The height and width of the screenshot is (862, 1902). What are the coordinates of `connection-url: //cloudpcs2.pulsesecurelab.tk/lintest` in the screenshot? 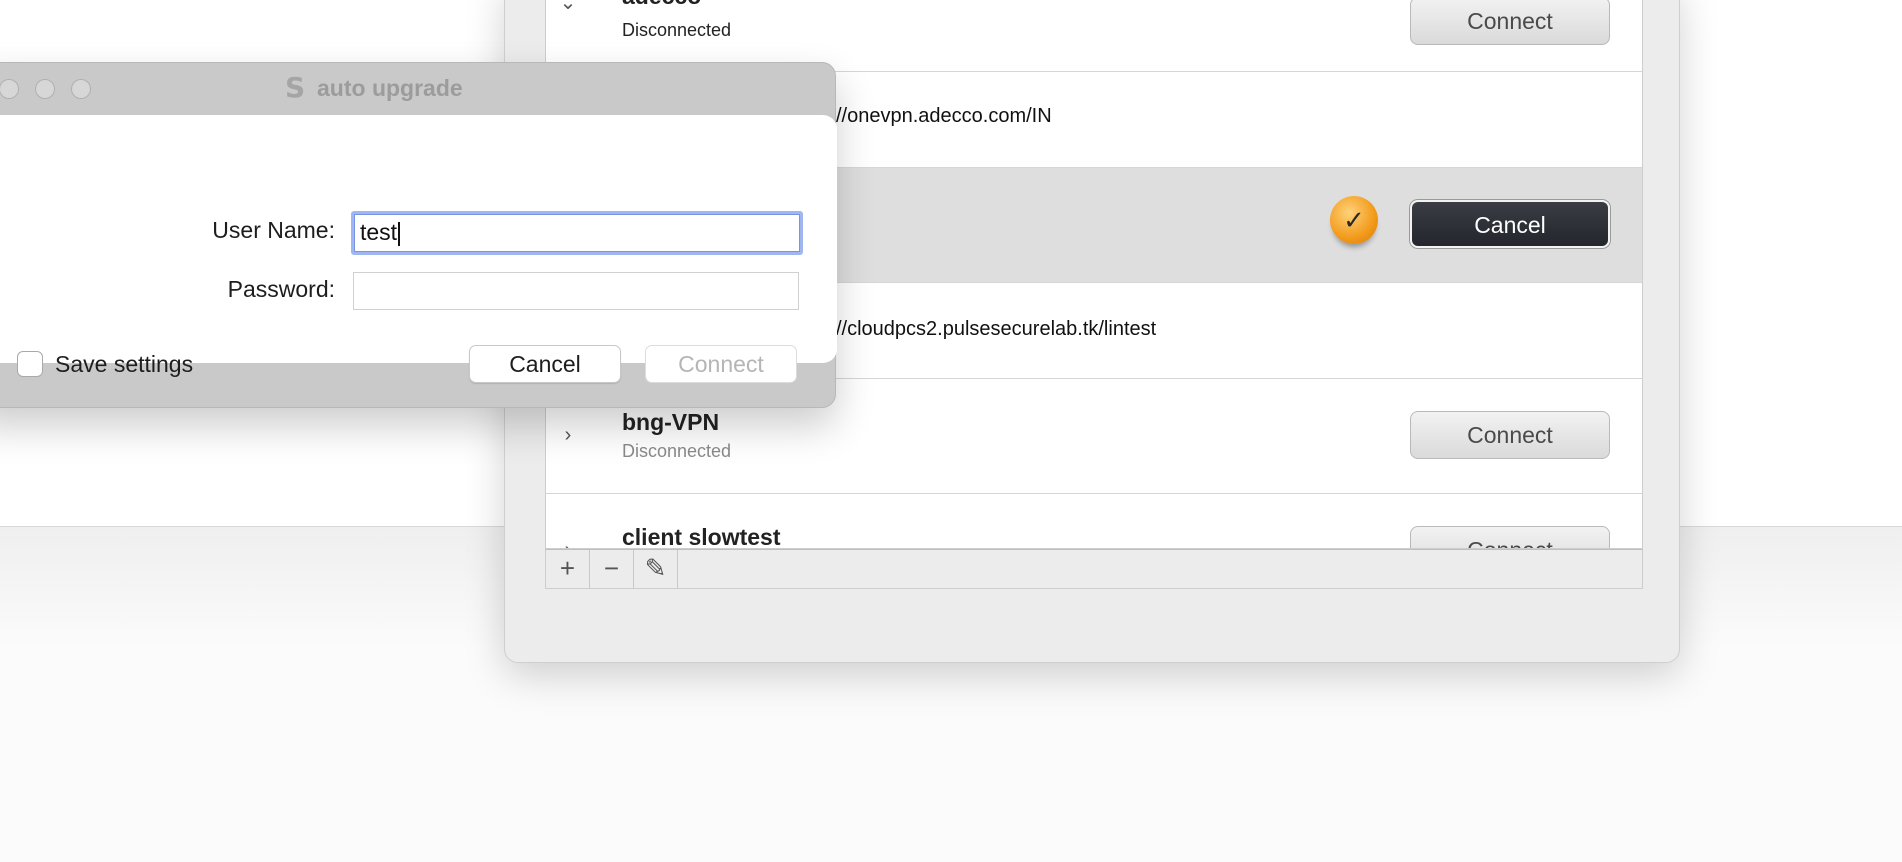 It's located at (996, 329).